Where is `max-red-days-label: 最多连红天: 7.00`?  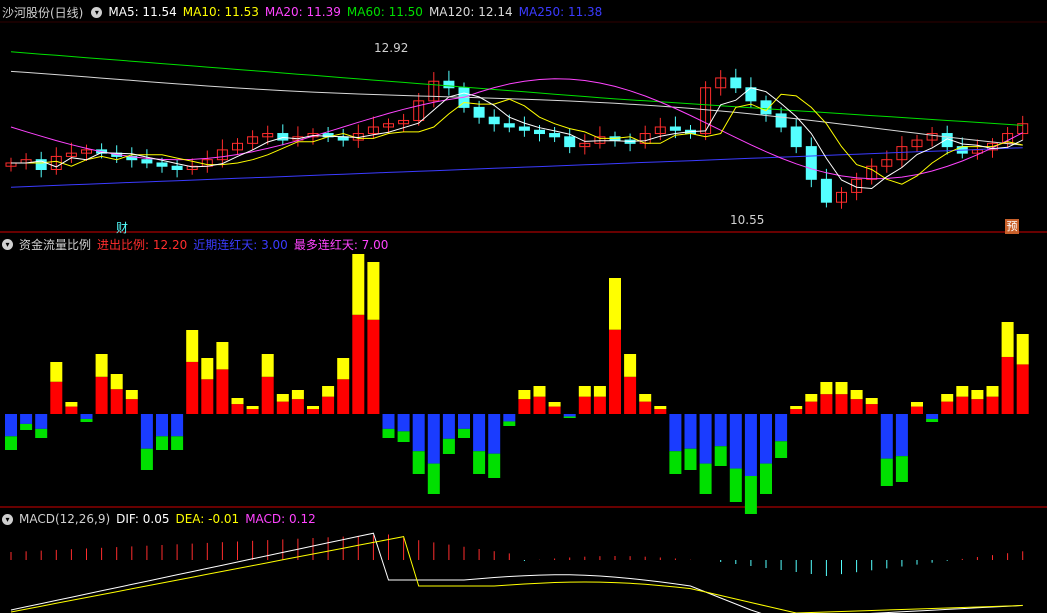
max-red-days-label: 最多连红天: 7.00 is located at coordinates (341, 244).